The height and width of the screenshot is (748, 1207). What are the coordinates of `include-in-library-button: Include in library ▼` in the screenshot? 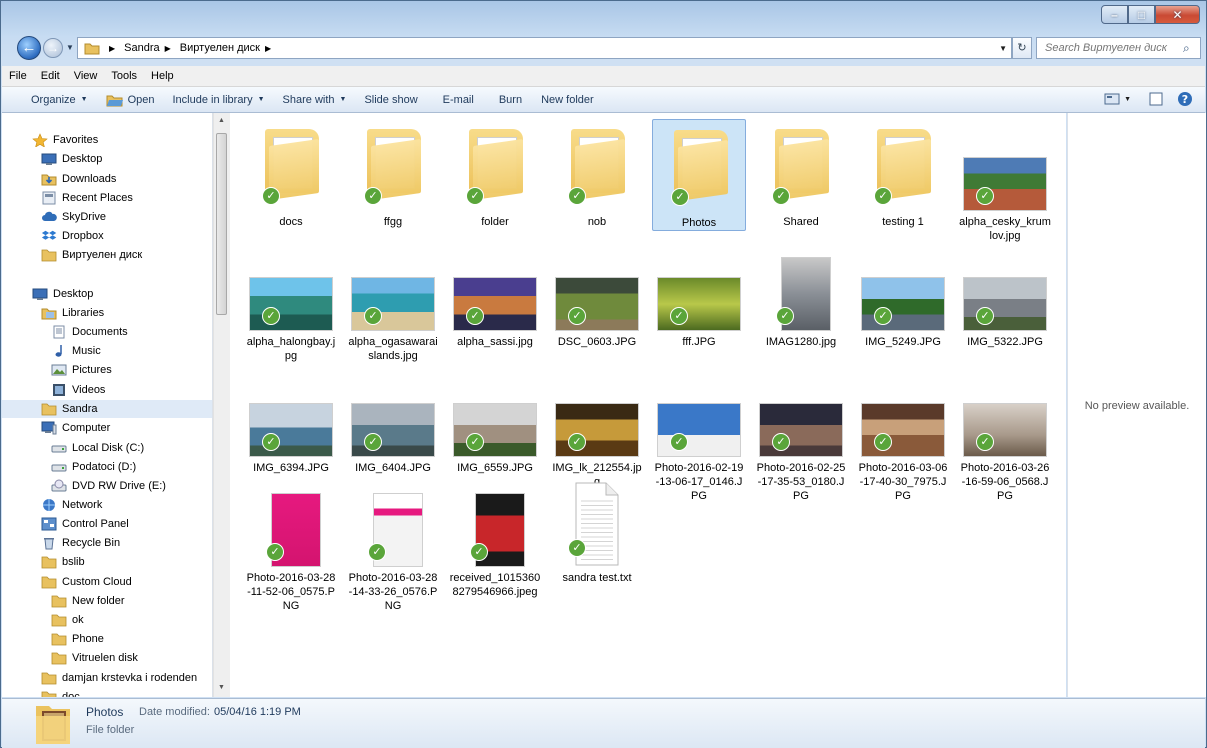 It's located at (219, 100).